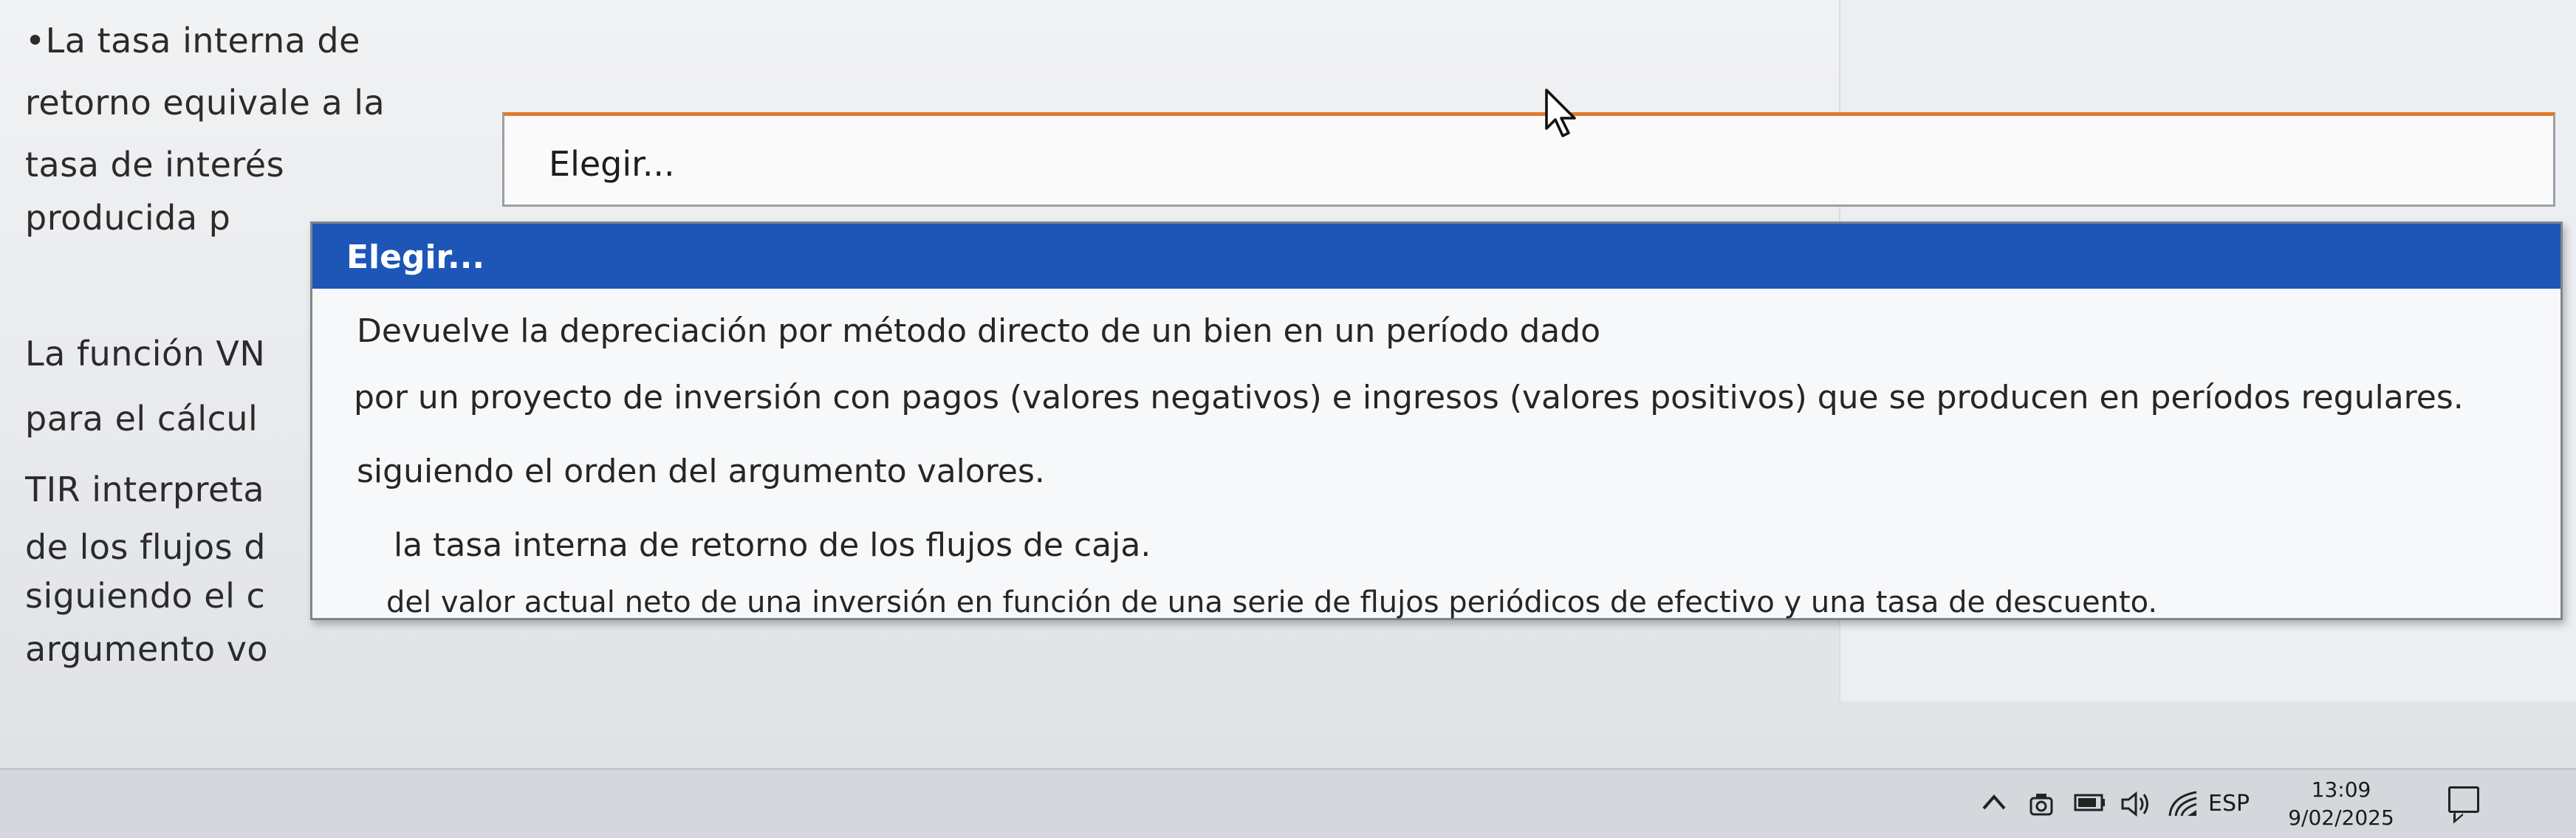  I want to click on question-line-3: tasa de interés, so click(155, 165).